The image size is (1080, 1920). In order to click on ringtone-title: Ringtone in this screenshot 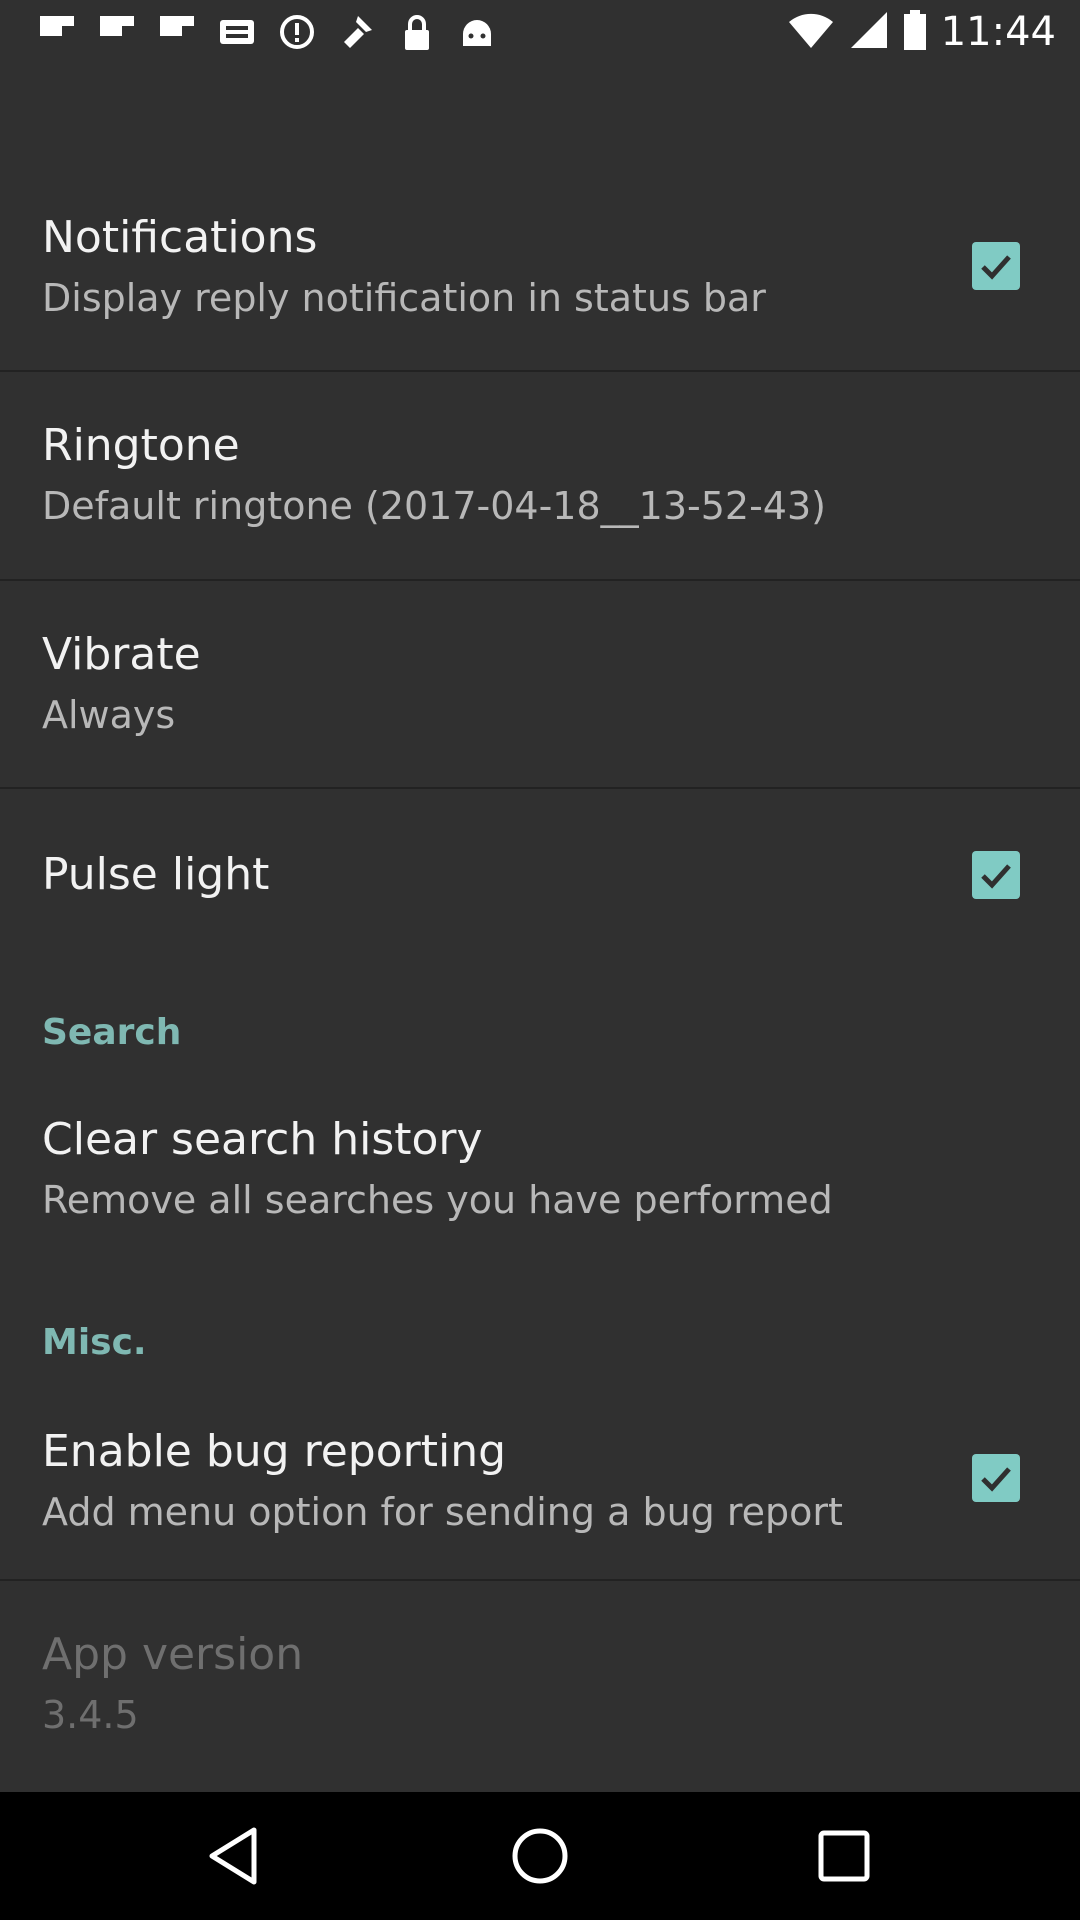, I will do `click(141, 445)`.